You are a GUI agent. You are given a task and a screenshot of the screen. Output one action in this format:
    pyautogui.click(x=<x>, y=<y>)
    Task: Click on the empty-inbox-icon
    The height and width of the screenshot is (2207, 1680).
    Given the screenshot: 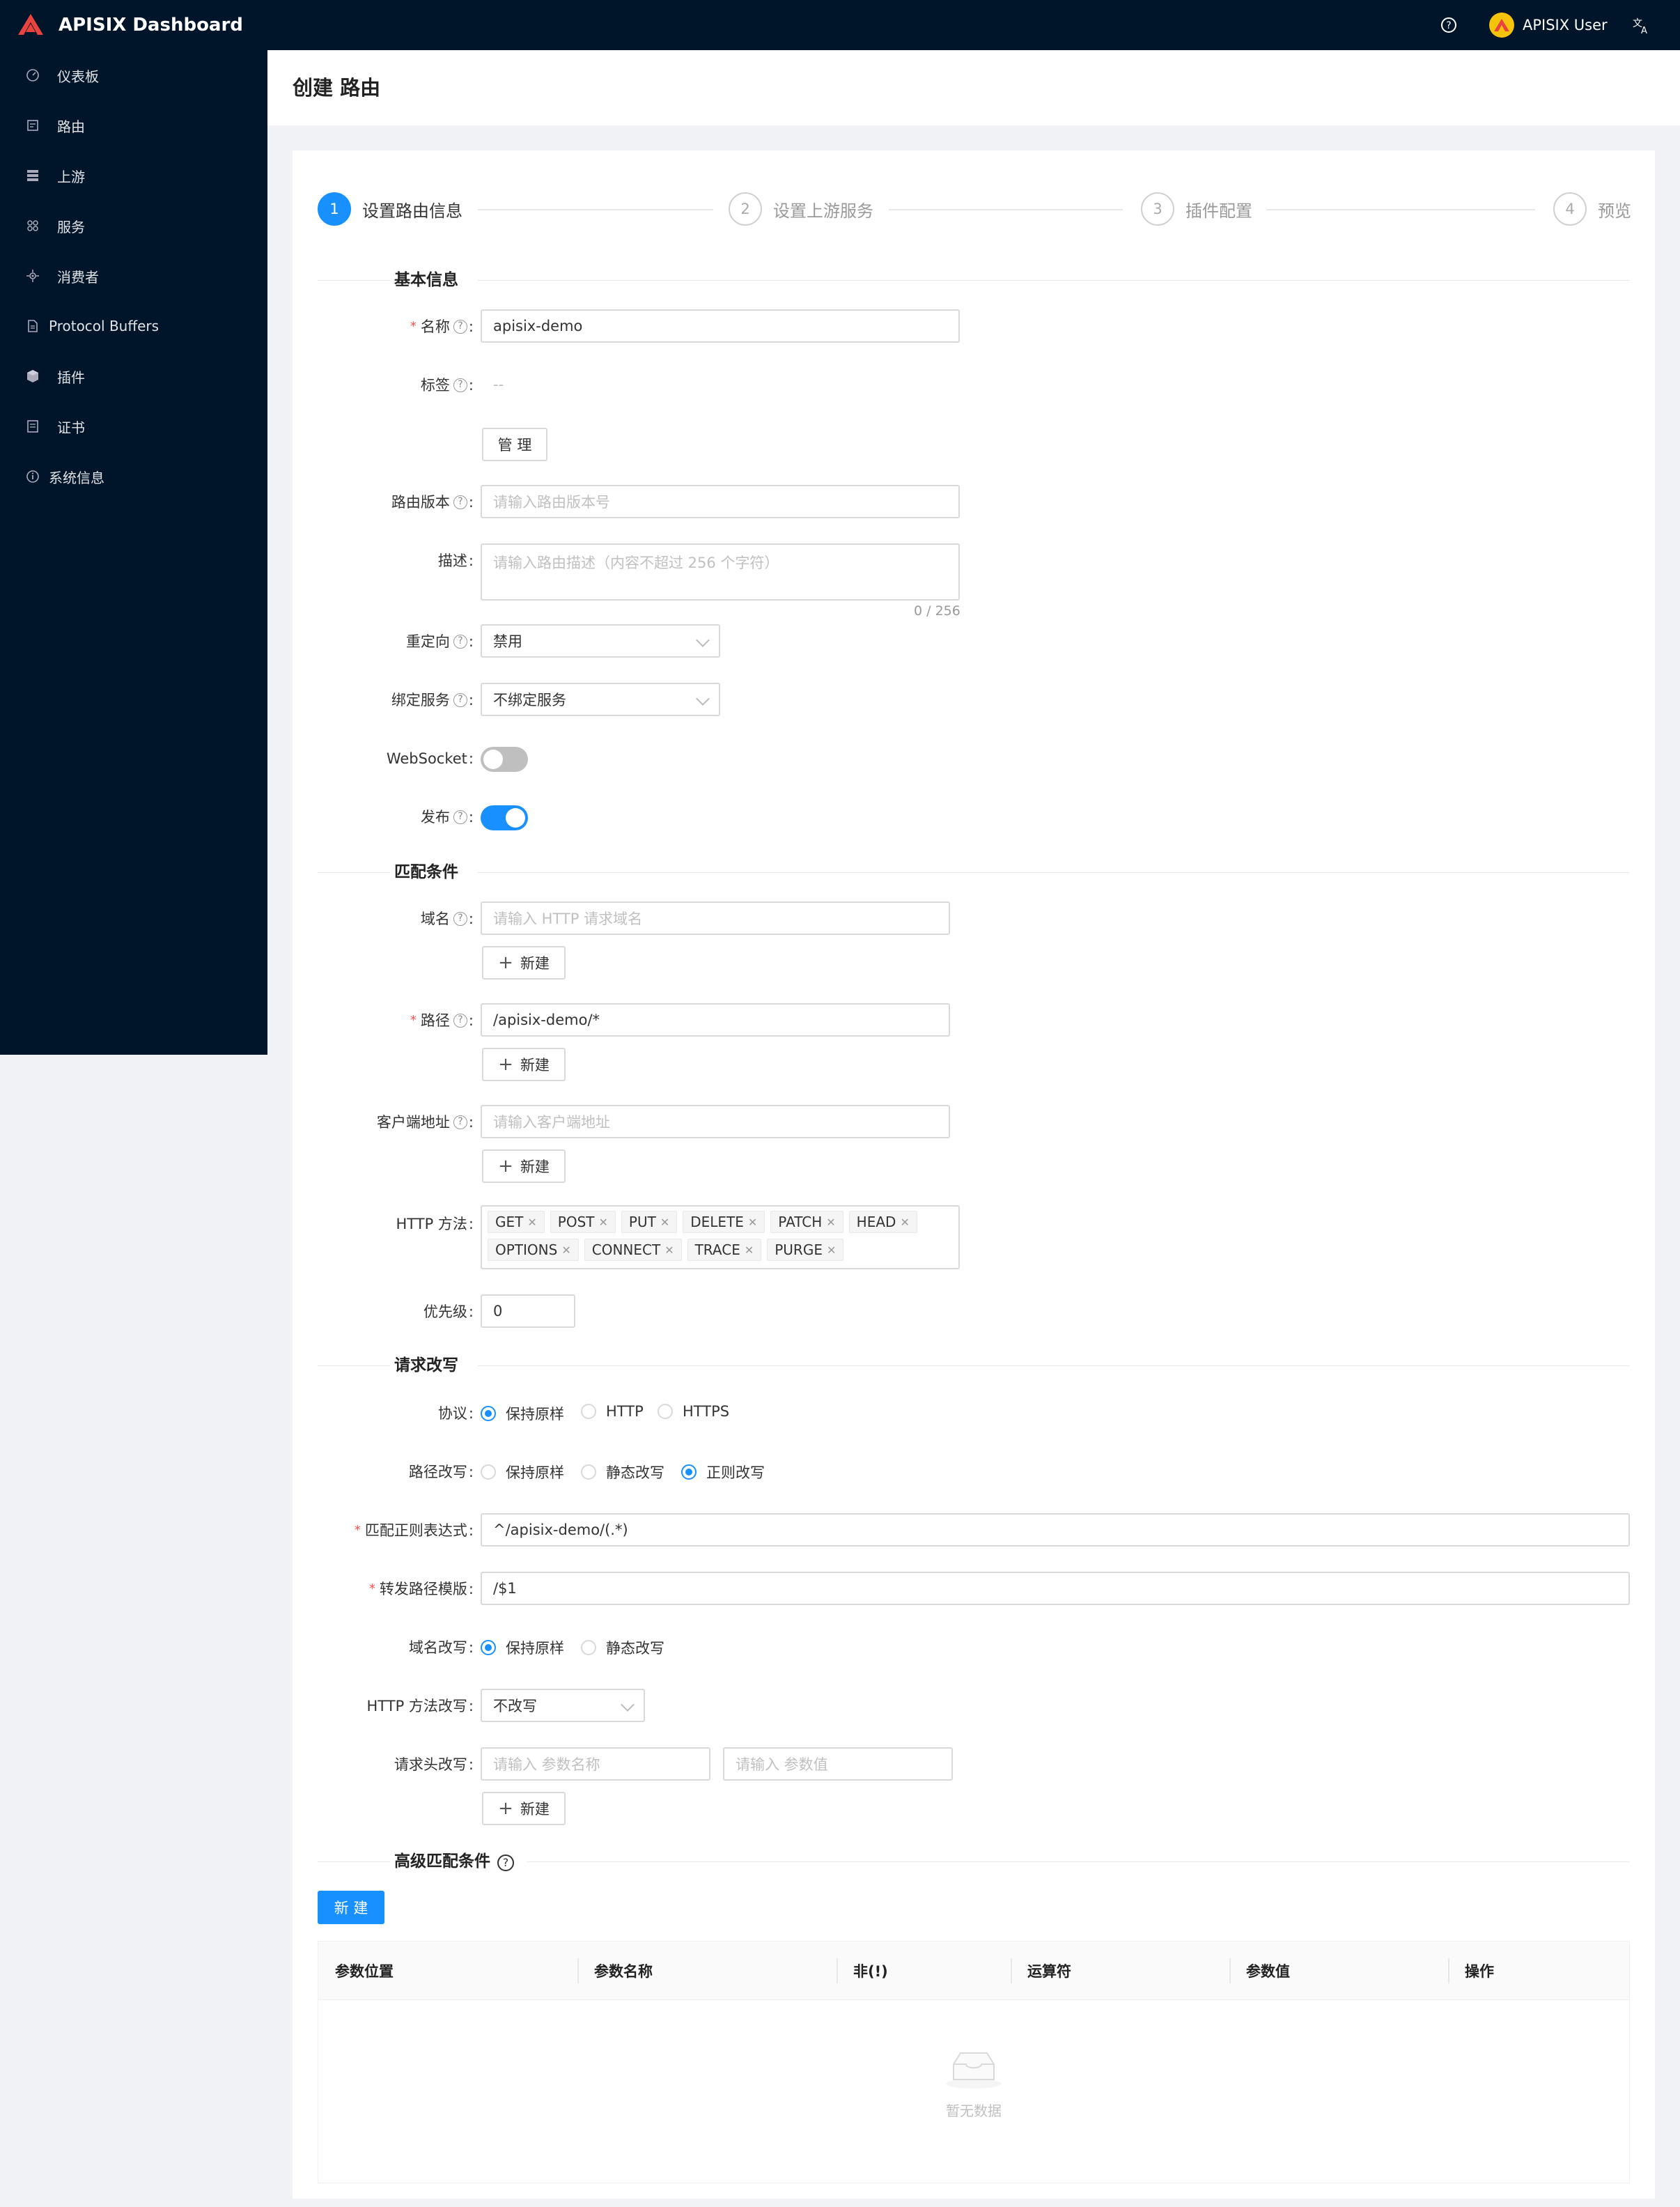 What is the action you would take?
    pyautogui.click(x=974, y=2070)
    